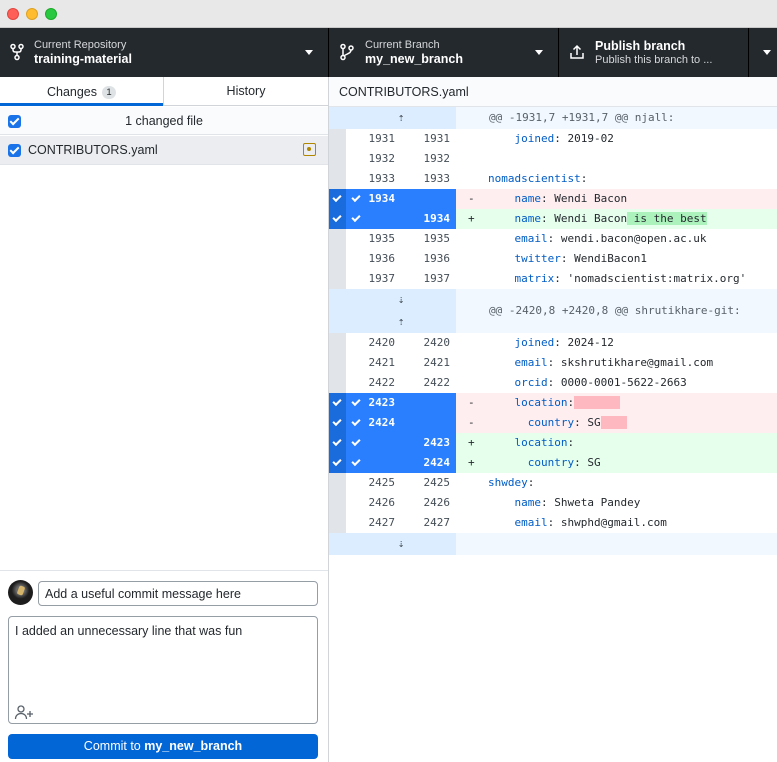 This screenshot has width=777, height=762. I want to click on old-line-number: 1937, so click(382, 278).